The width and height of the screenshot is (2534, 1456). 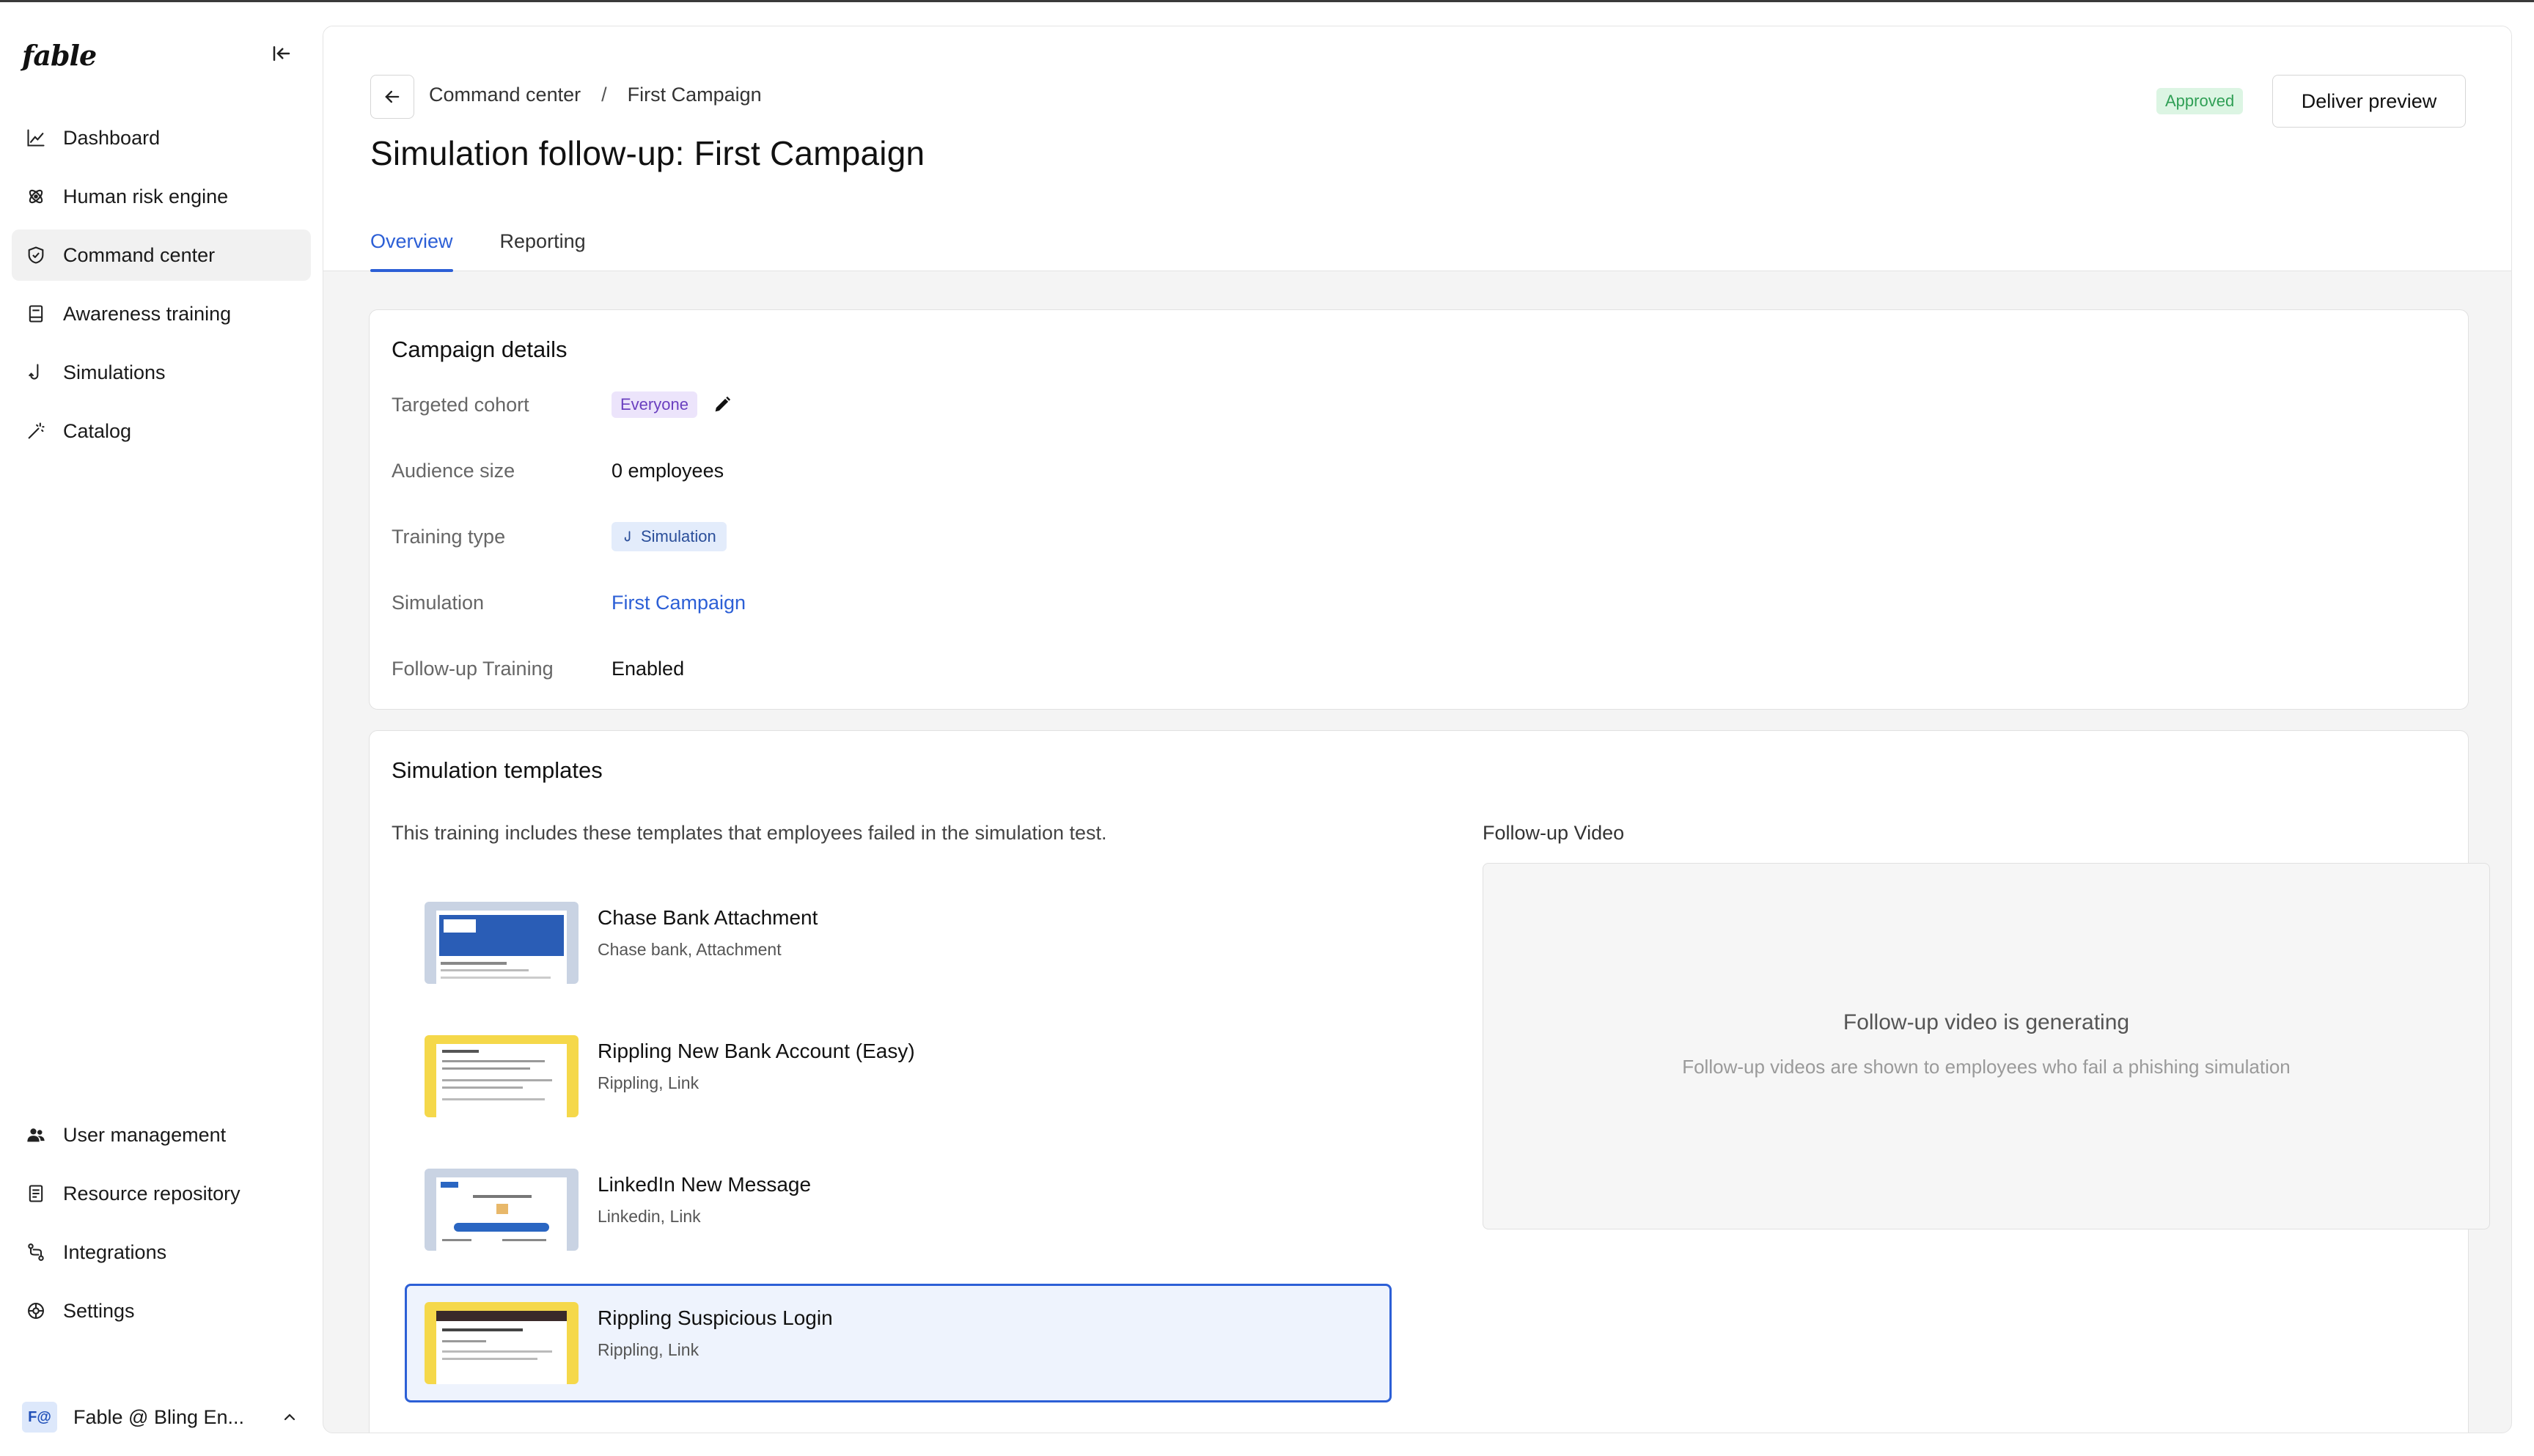 I want to click on template-item-linkedin-new-message: LinkedIn New Message Linkedin, Link, so click(x=898, y=1209).